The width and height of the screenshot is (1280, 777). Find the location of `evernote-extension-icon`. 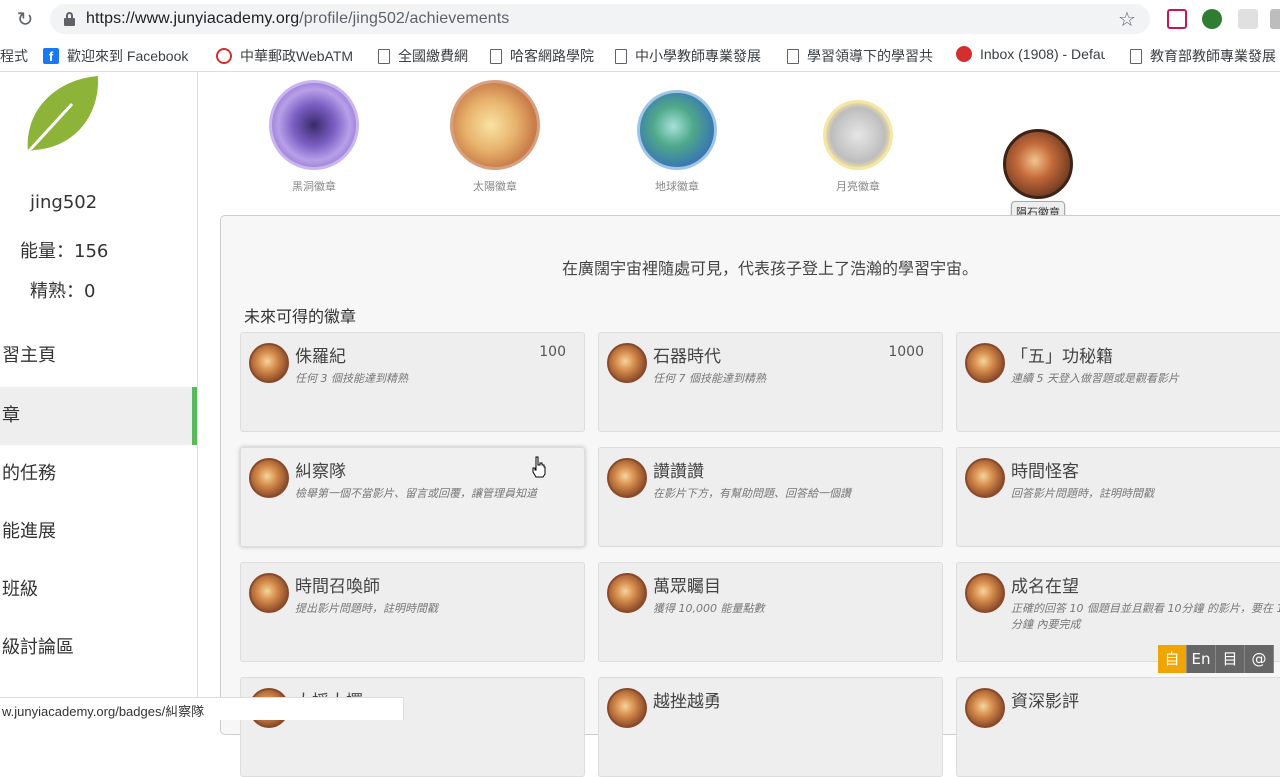

evernote-extension-icon is located at coordinates (1212, 19).